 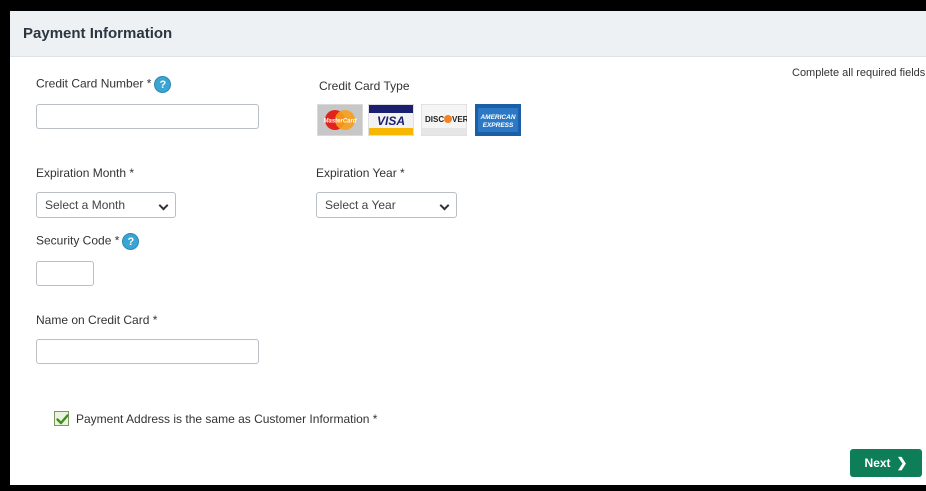 I want to click on svg-text: DISC, so click(x=434, y=119).